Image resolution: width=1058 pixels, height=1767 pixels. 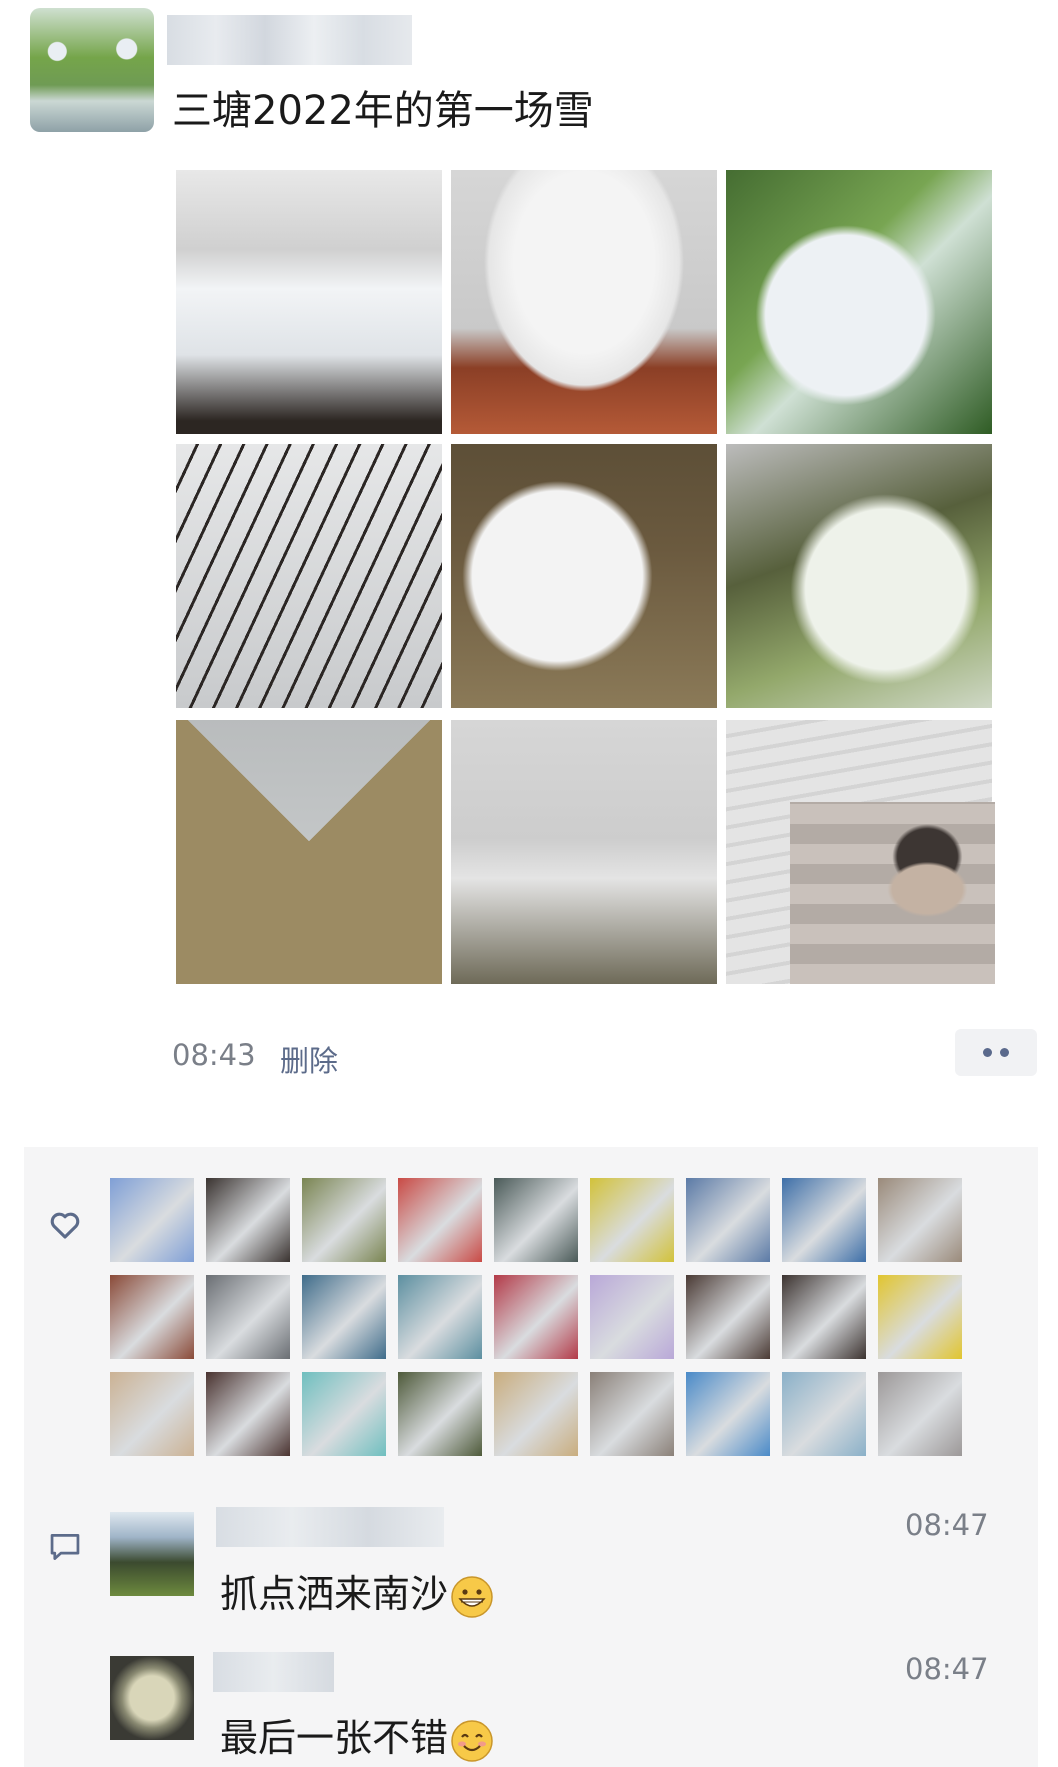 I want to click on poster-name-blurred, so click(x=289, y=40).